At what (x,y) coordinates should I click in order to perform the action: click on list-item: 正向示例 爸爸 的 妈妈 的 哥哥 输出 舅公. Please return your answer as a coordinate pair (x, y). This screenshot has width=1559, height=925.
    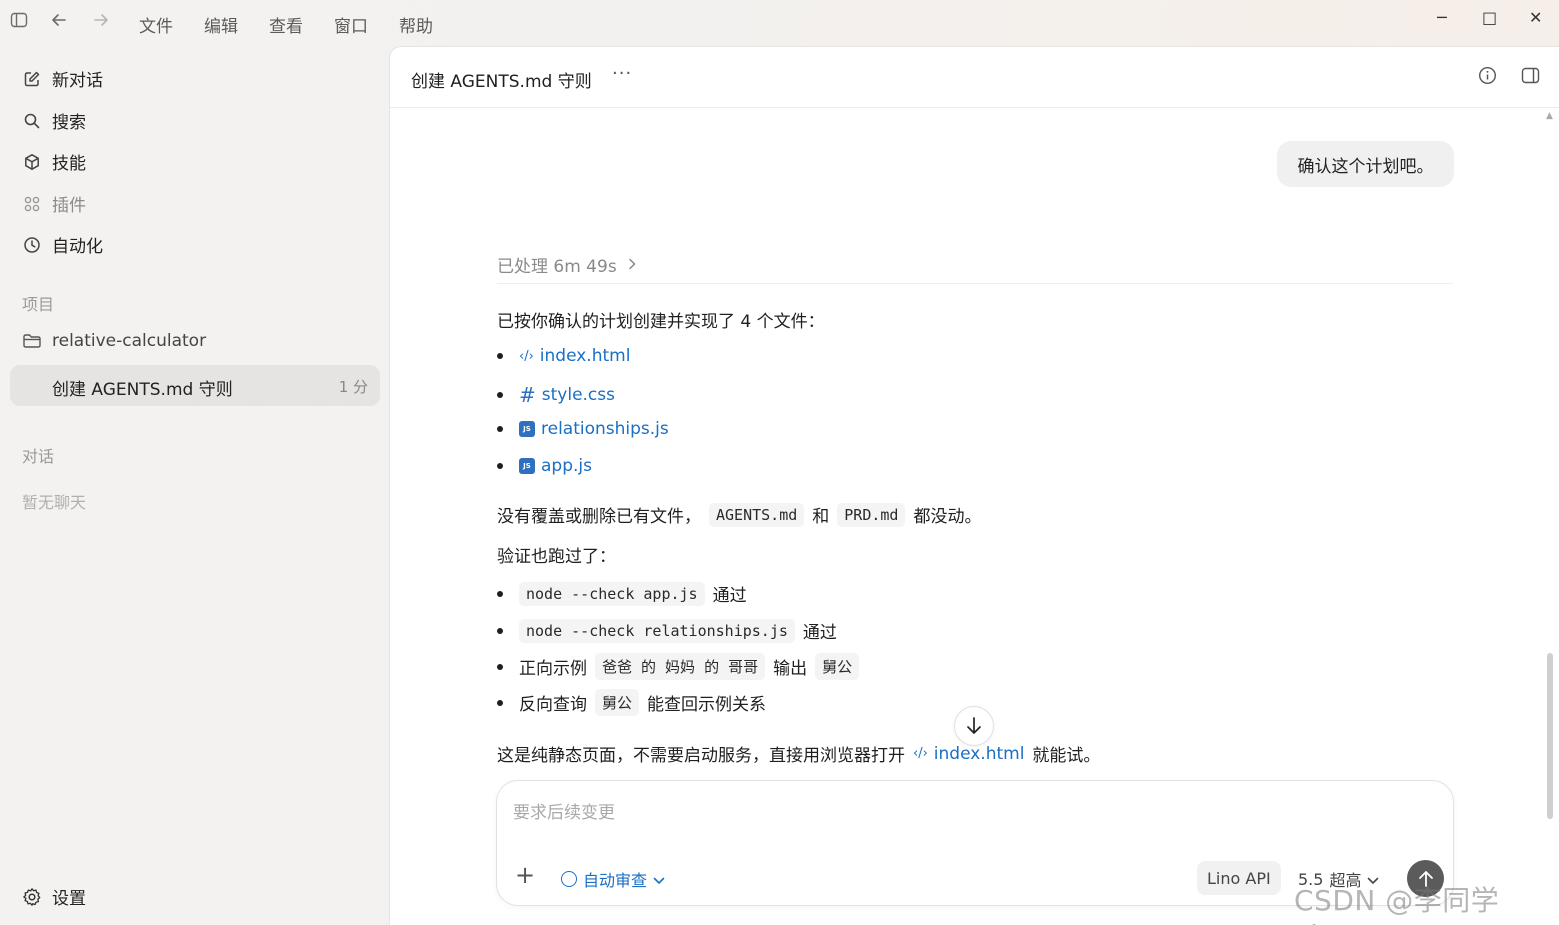
    Looking at the image, I should click on (678, 666).